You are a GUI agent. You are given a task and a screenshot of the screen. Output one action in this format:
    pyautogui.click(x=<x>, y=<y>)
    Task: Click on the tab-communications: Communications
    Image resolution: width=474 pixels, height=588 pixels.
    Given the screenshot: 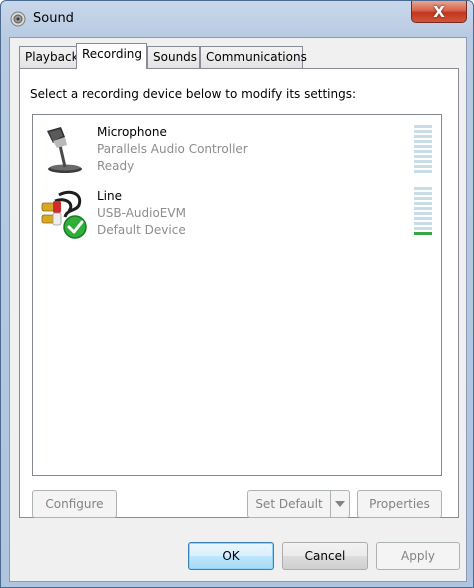 What is the action you would take?
    pyautogui.click(x=253, y=57)
    